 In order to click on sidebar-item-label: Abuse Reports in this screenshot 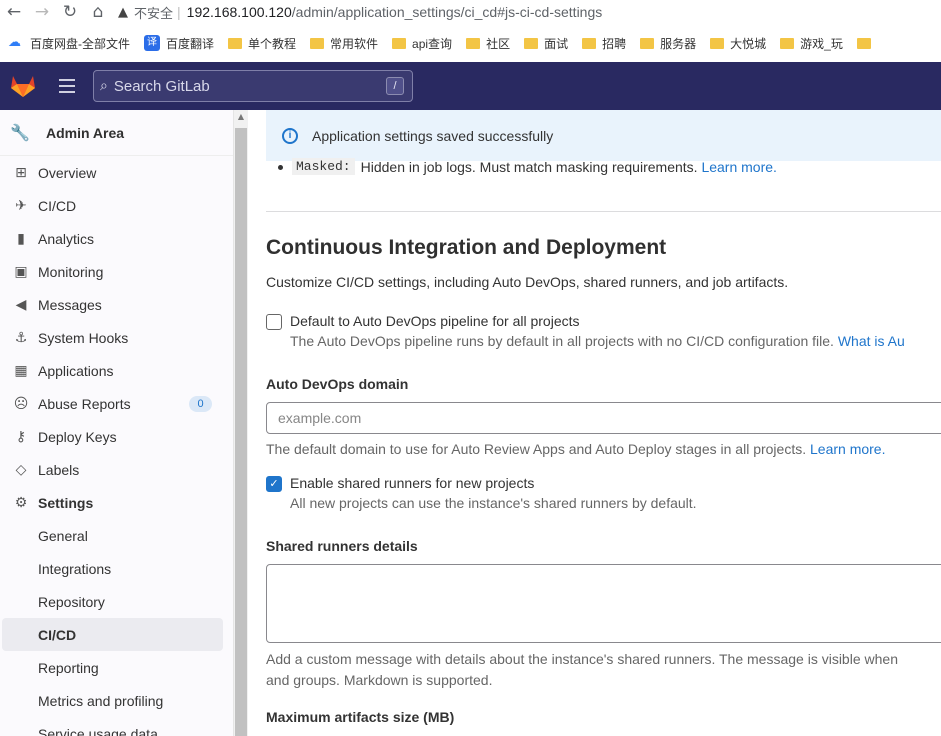, I will do `click(84, 403)`.